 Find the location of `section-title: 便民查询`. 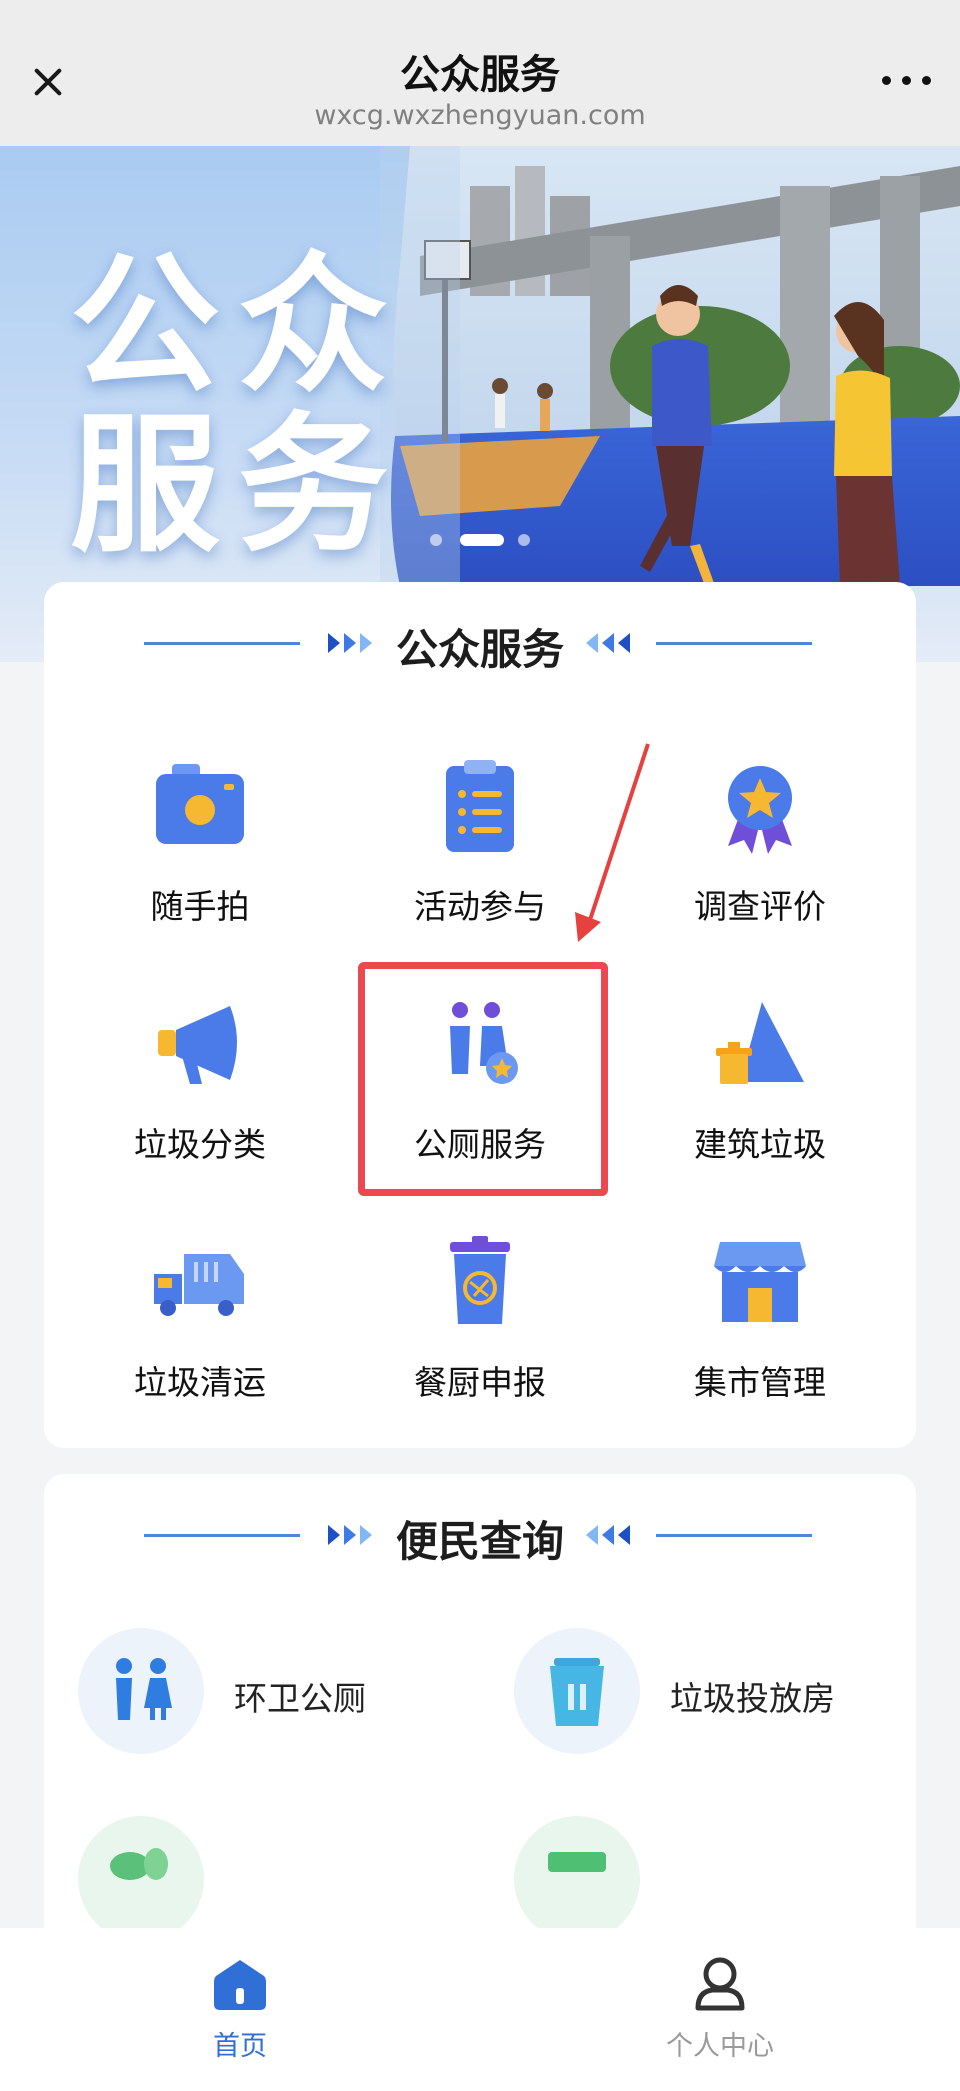

section-title: 便民查询 is located at coordinates (479, 1541).